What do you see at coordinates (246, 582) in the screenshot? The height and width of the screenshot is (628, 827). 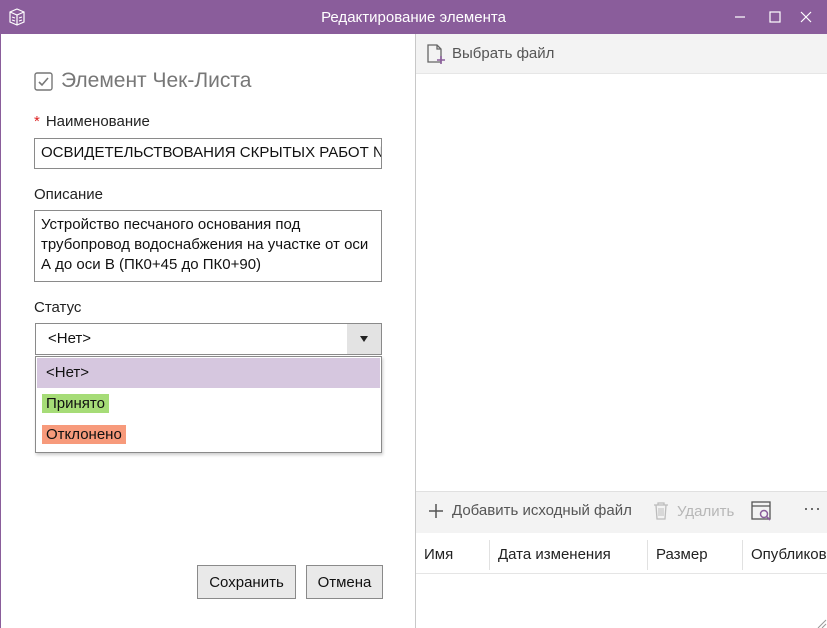 I see `save-button: Сохранить` at bounding box center [246, 582].